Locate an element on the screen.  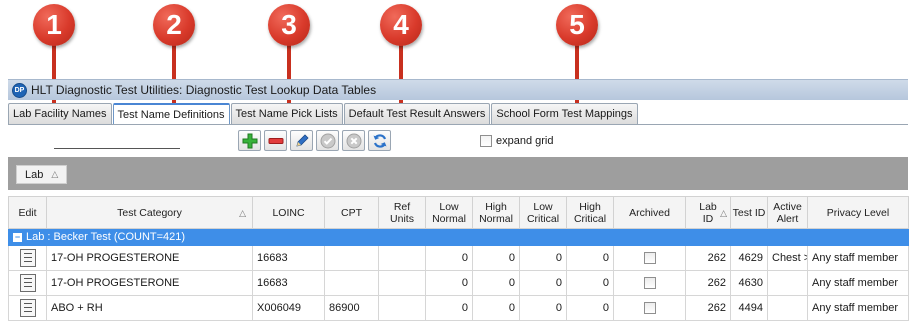
expand-grid-checkbox is located at coordinates (486, 141).